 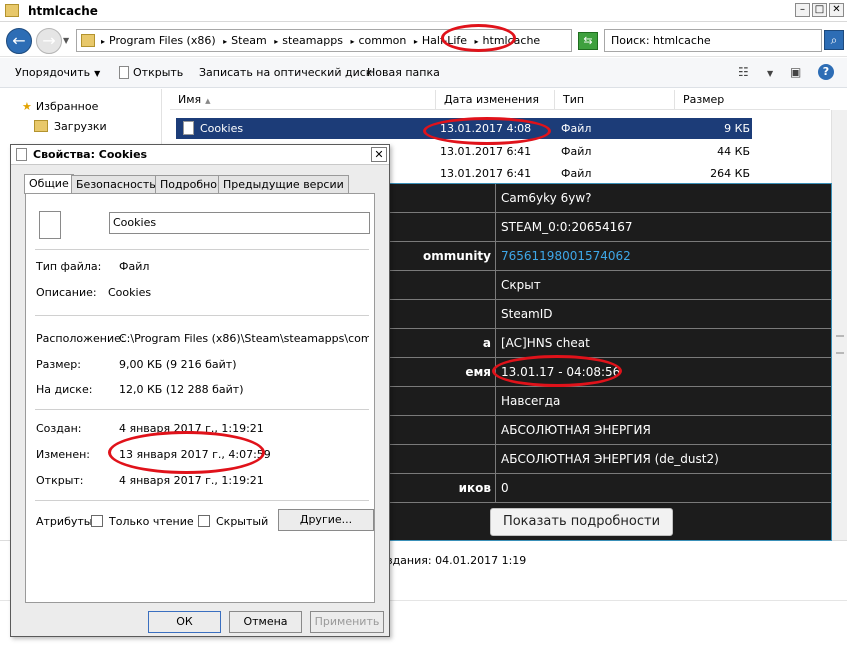 I want to click on preview-pane-icon: ▣, so click(x=795, y=72).